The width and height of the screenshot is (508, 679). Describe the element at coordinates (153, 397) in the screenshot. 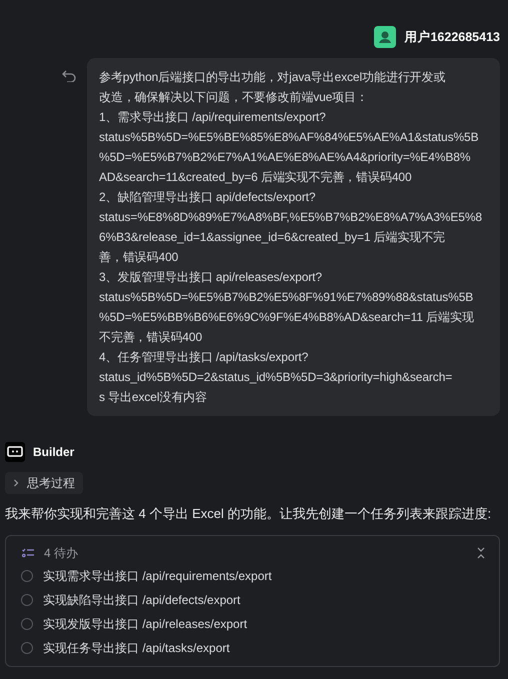

I see `message-line: s 导出excel没有内容` at that location.